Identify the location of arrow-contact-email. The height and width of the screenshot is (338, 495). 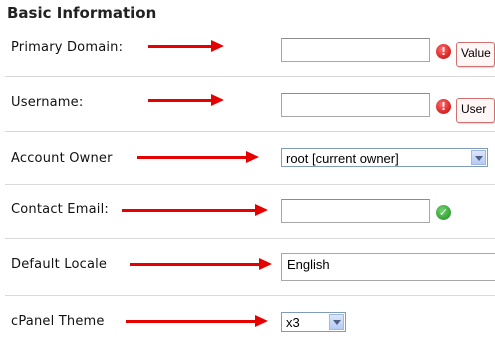
(195, 210).